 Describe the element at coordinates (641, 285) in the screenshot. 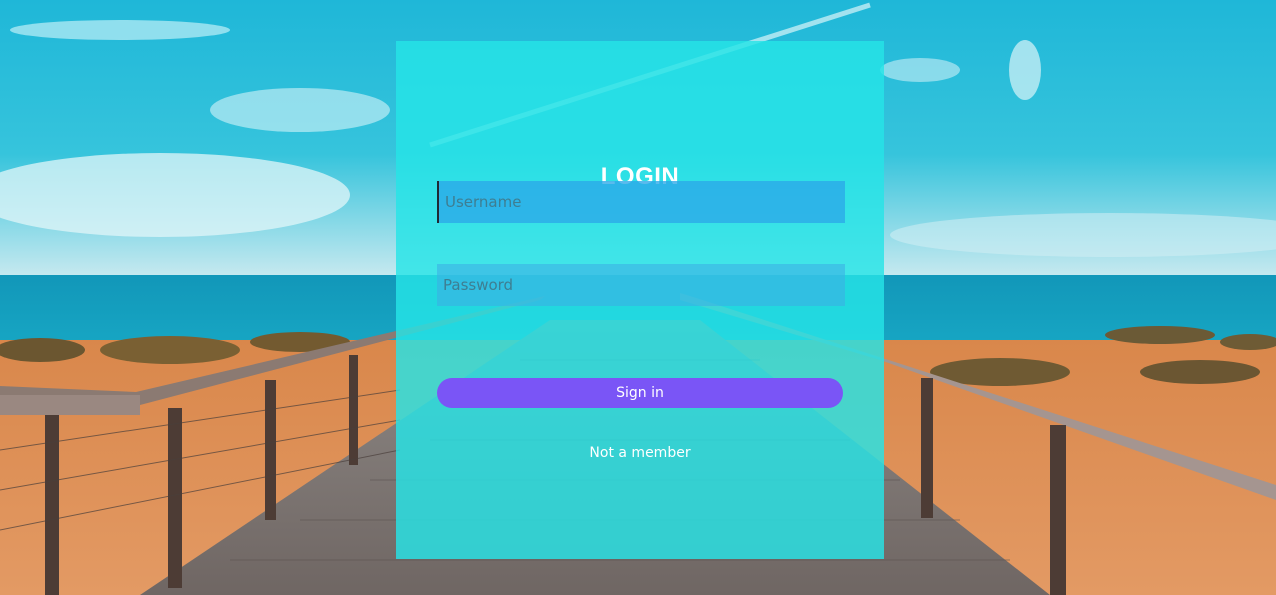

I see `password-input` at that location.